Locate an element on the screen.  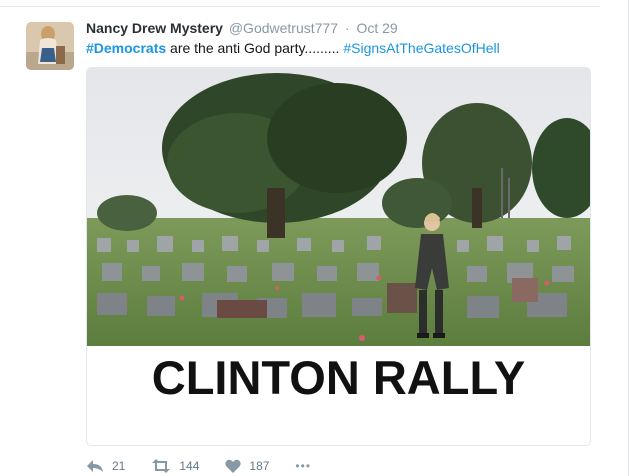
hashtag-signs: #SignsAtTheGatesOfHell is located at coordinates (421, 48).